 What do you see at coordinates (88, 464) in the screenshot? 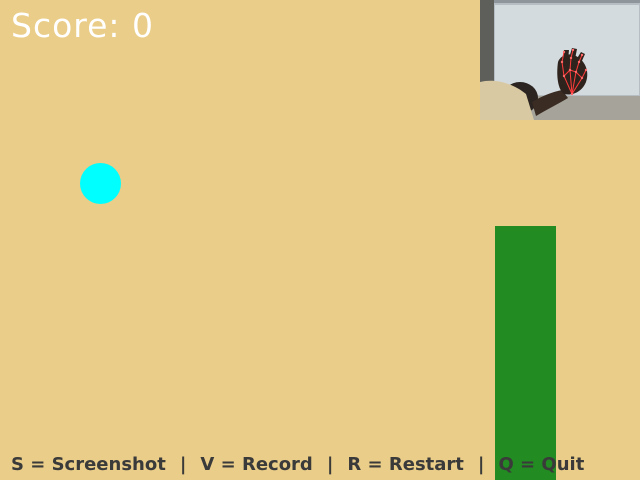
I see `screenshot-hotkey-label: S = Screenshot` at bounding box center [88, 464].